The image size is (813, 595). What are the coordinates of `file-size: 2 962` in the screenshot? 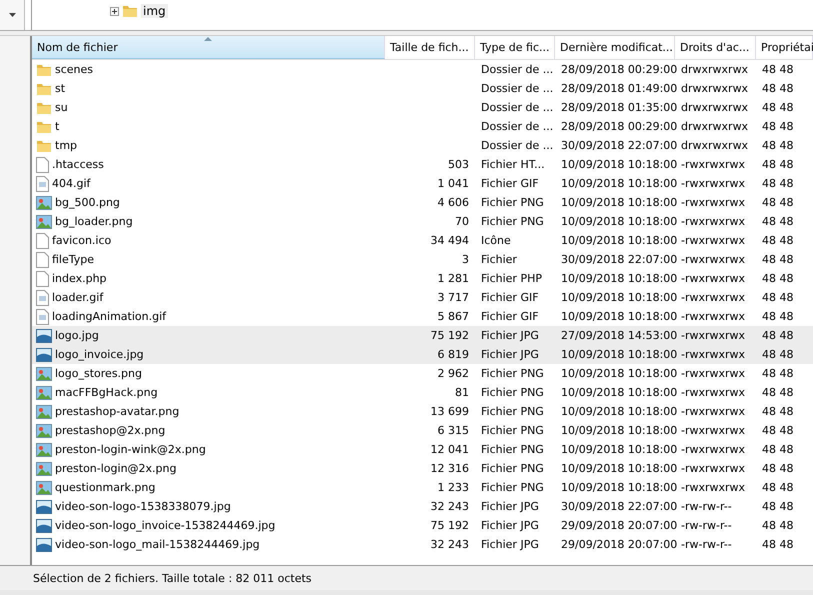 It's located at (453, 373).